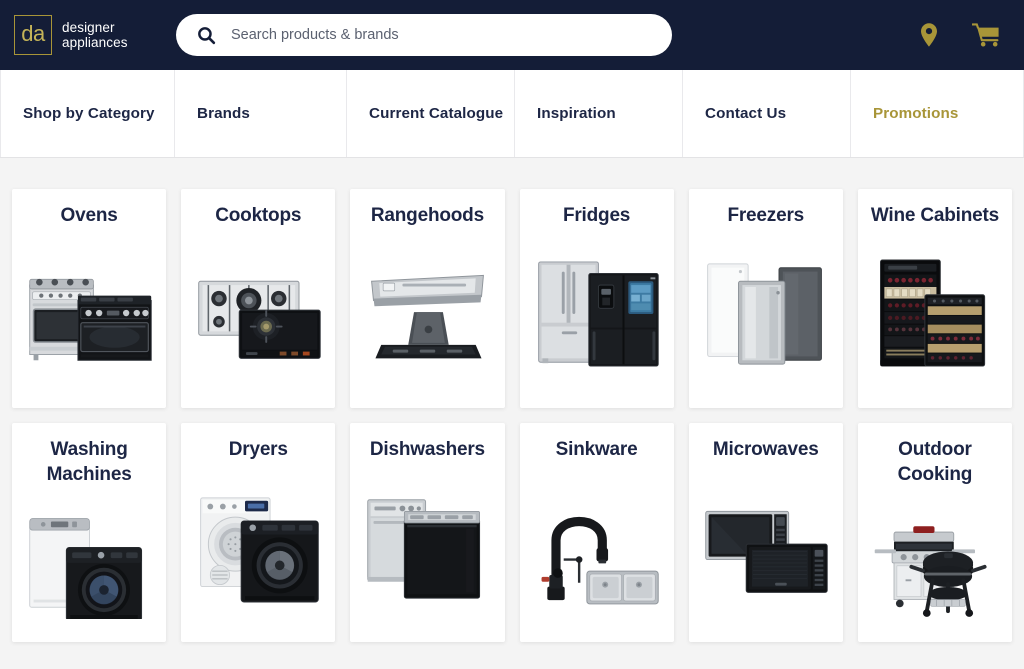 This screenshot has height=669, width=1024. I want to click on oven-image, so click(89, 314).